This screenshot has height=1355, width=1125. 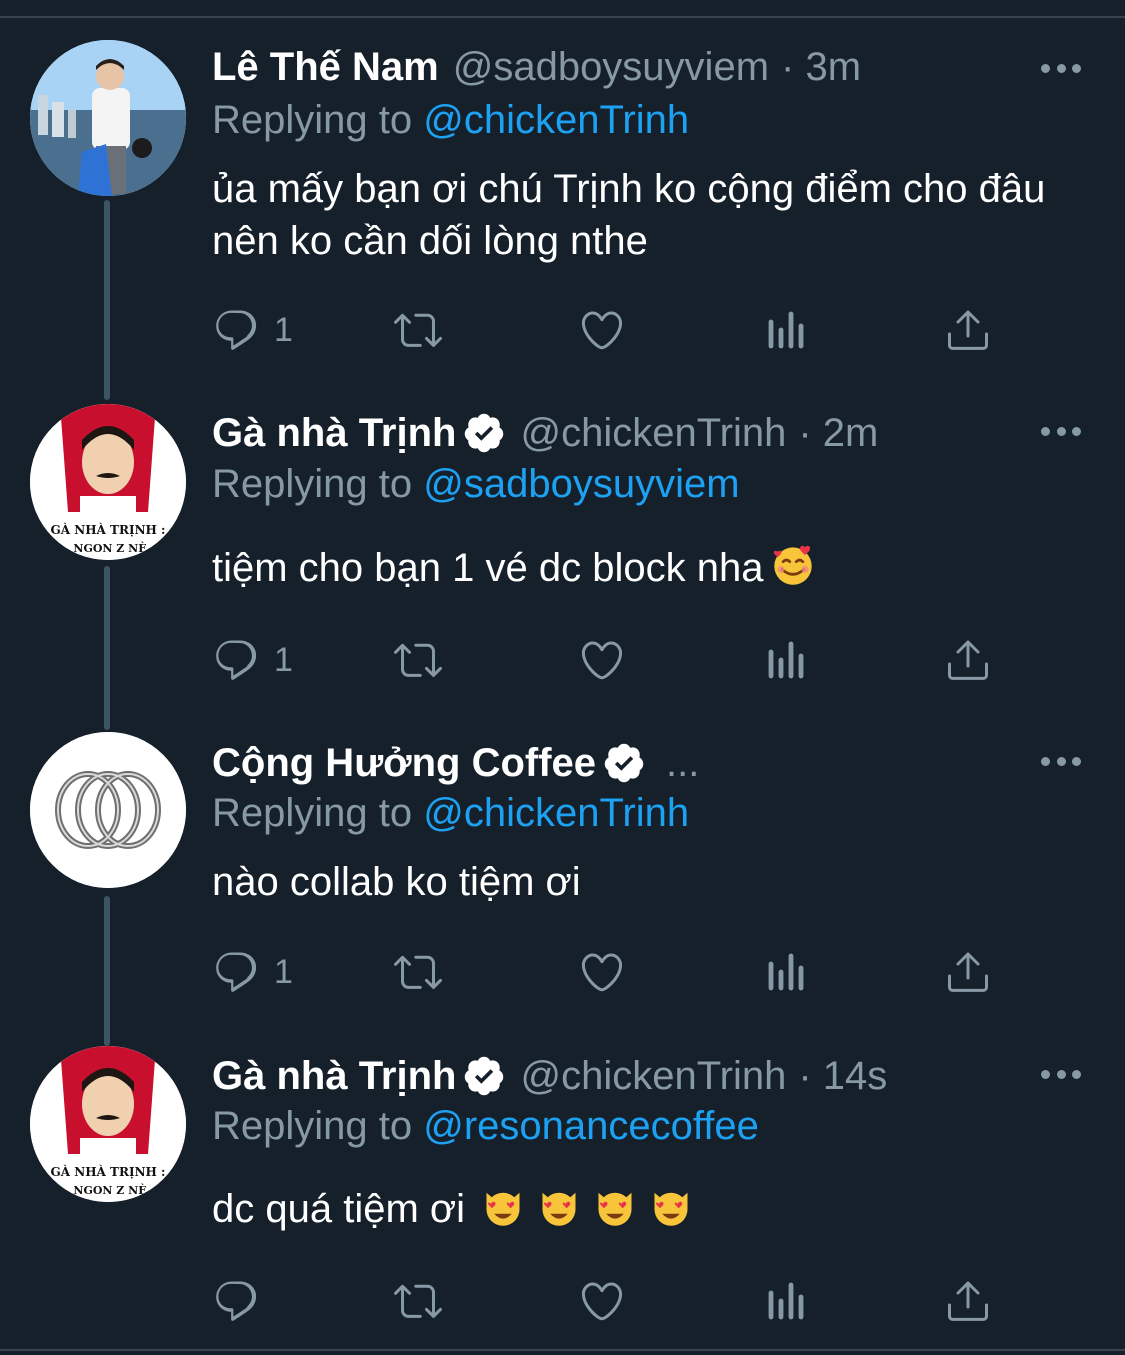 I want to click on reply-button, so click(x=243, y=1301).